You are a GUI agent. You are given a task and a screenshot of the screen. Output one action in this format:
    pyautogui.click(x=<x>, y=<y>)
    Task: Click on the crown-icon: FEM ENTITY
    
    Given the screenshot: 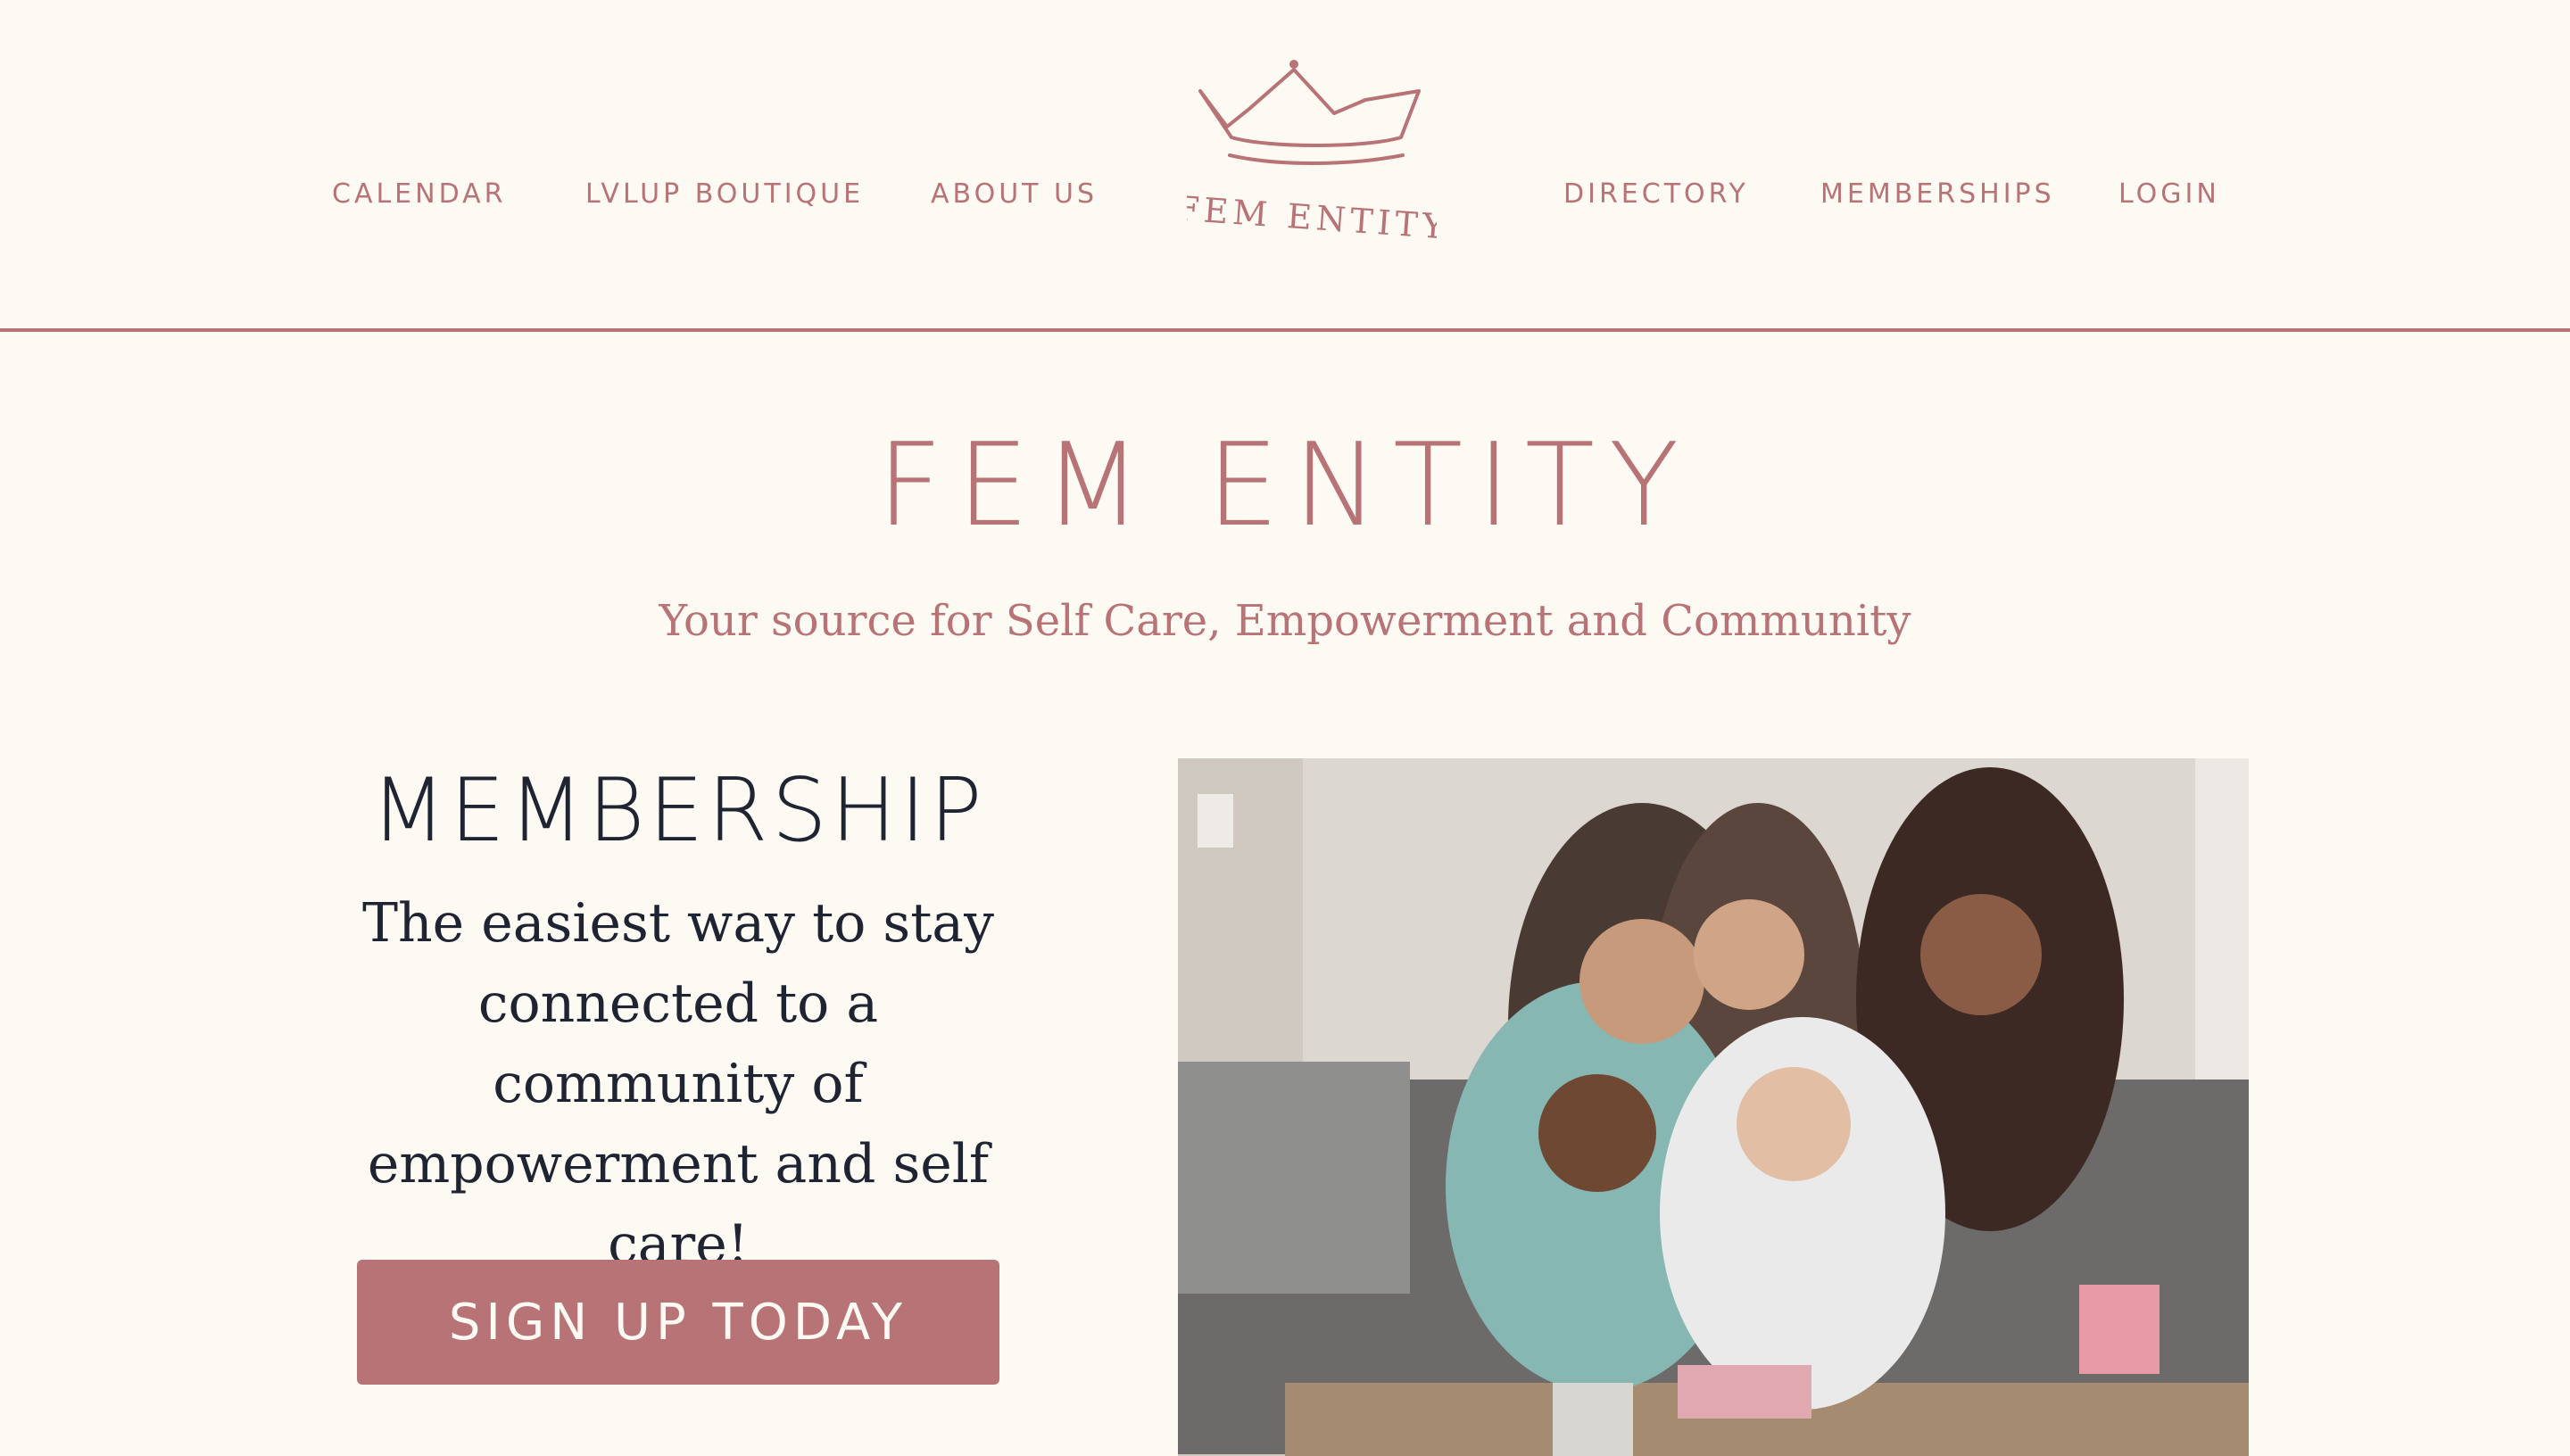 What is the action you would take?
    pyautogui.click(x=1312, y=153)
    